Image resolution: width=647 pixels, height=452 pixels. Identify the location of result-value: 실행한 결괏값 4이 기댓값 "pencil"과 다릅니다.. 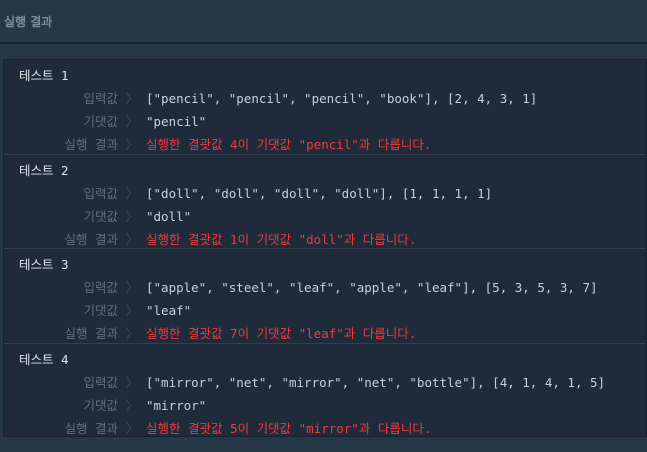
(289, 144).